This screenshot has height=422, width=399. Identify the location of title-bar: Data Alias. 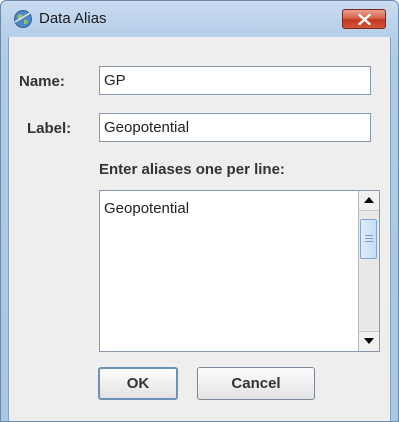
(199, 19).